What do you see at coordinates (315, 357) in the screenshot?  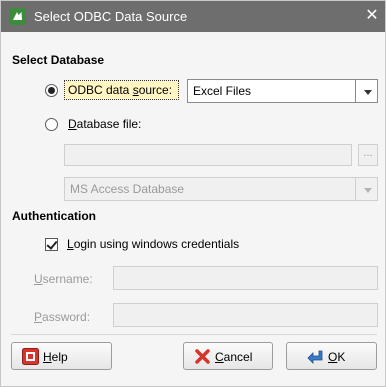 I see `ok-arrow-icon` at bounding box center [315, 357].